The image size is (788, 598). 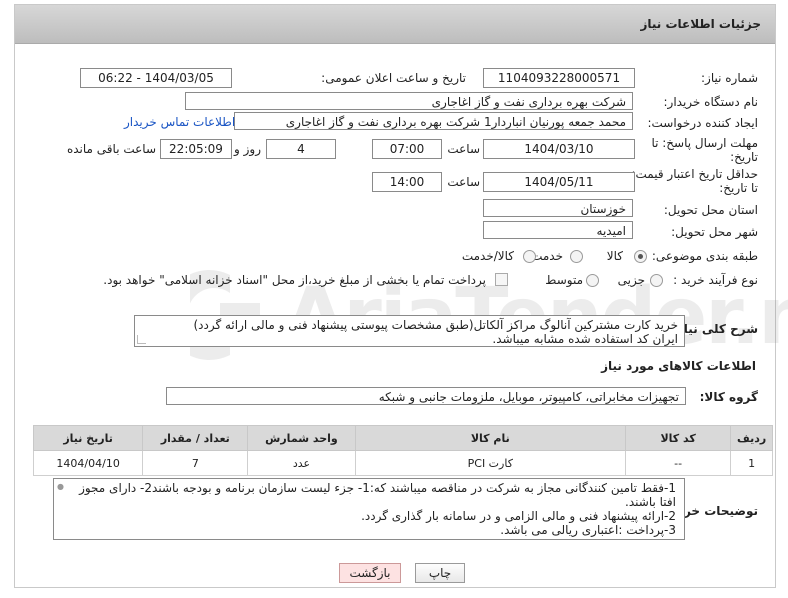 I want to click on price-validity-label: حداقل تاریخ اعتبار قیمت:, so click(x=694, y=174).